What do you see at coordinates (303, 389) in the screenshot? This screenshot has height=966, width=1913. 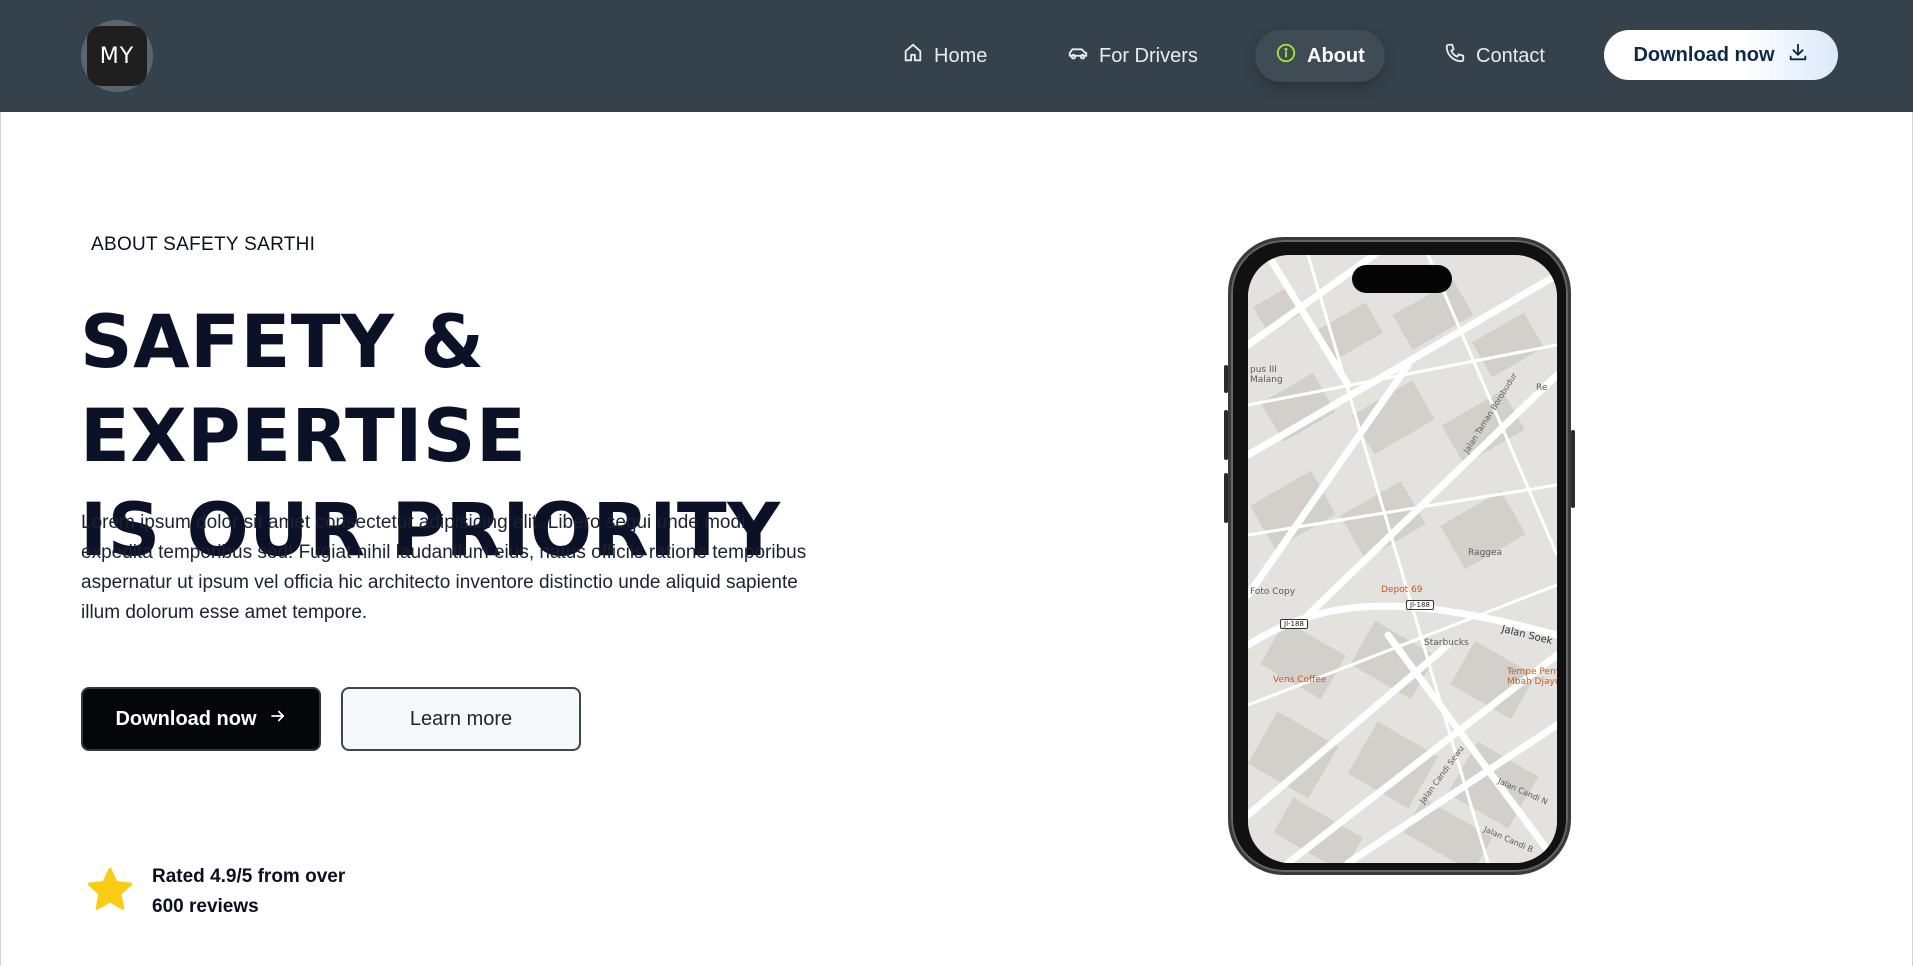 I see `headline-line-1: SAFETY & EXPERTISE` at bounding box center [303, 389].